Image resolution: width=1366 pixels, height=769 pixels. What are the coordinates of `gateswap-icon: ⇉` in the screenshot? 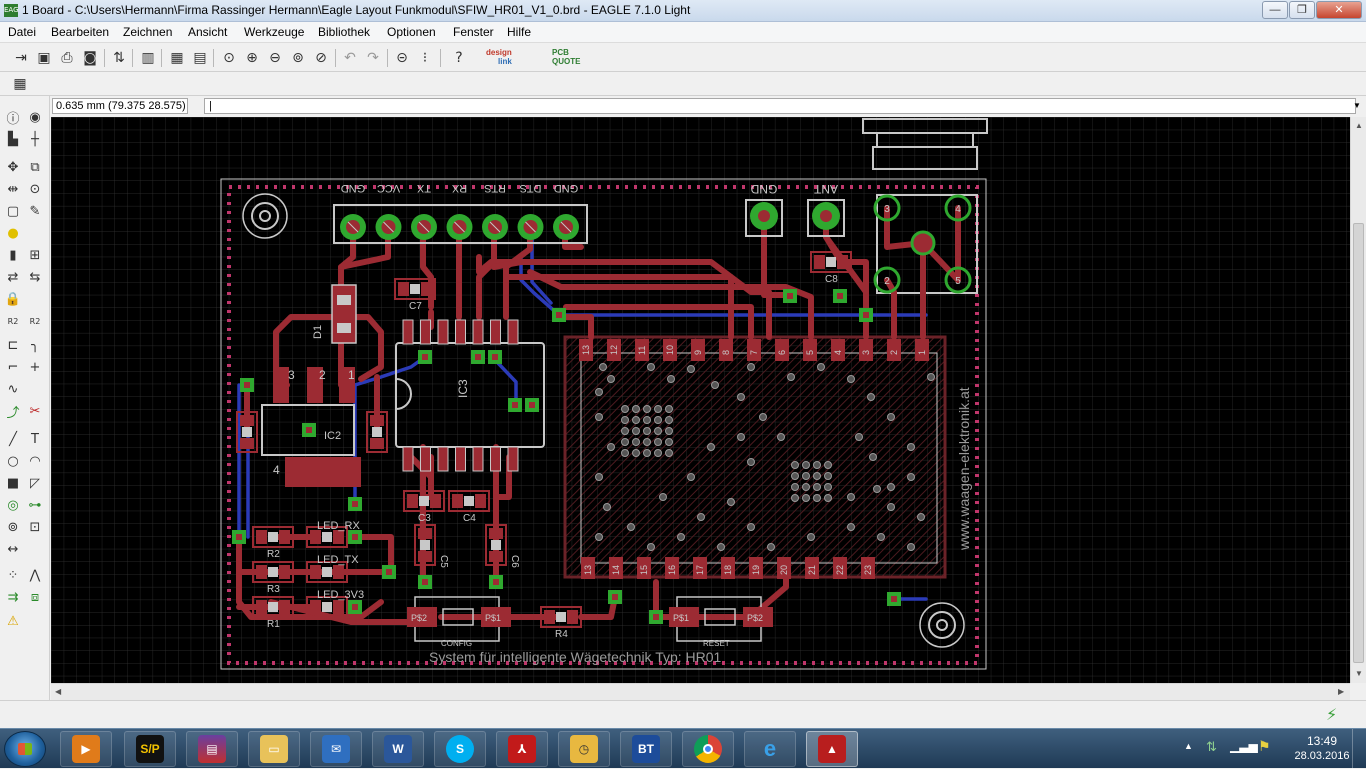 It's located at (13, 597).